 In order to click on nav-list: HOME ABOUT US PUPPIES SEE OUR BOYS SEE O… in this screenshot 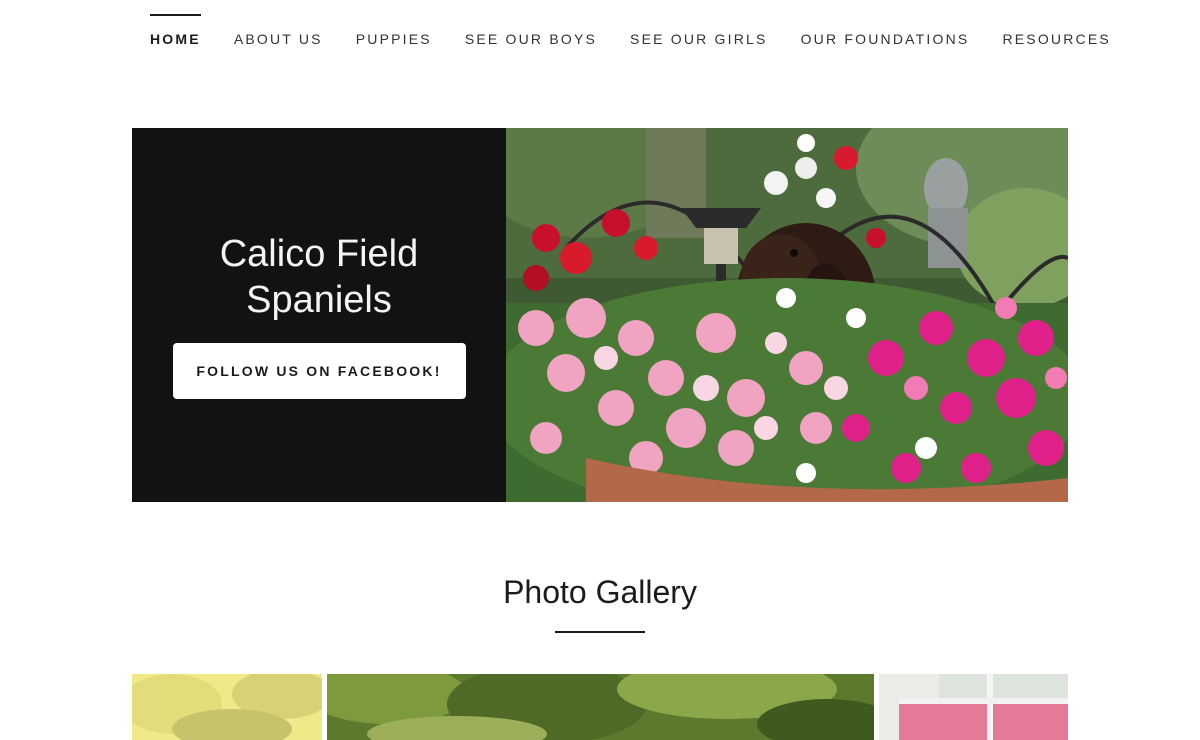, I will do `click(647, 30)`.